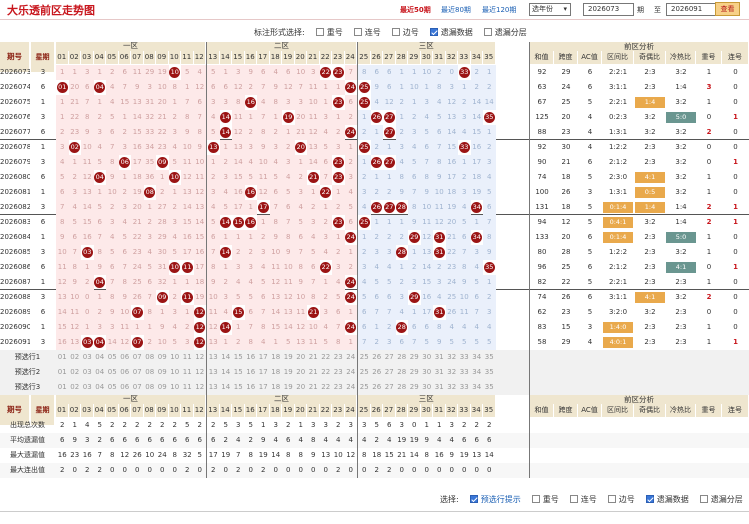  I want to click on end-issue-input: 2026091, so click(691, 9).